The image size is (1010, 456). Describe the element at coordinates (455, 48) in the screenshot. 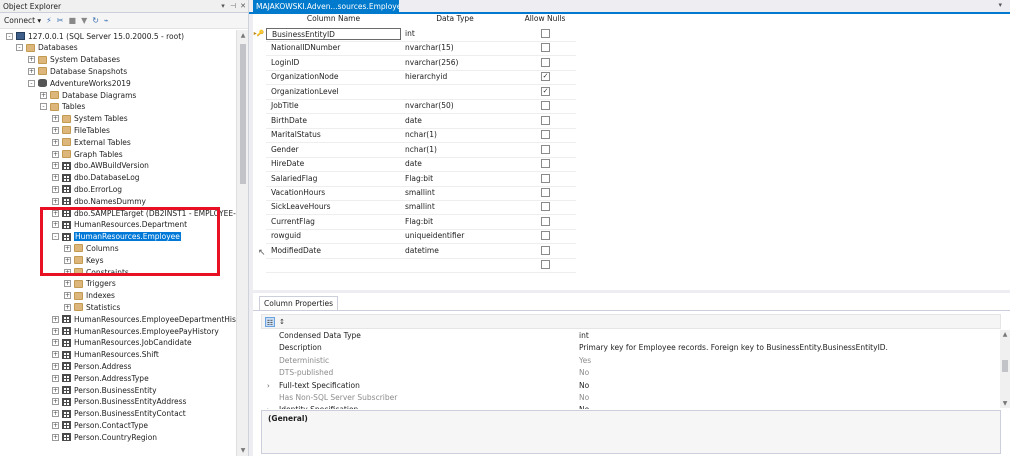

I see `data-type-cell: nvarchar(15)` at that location.